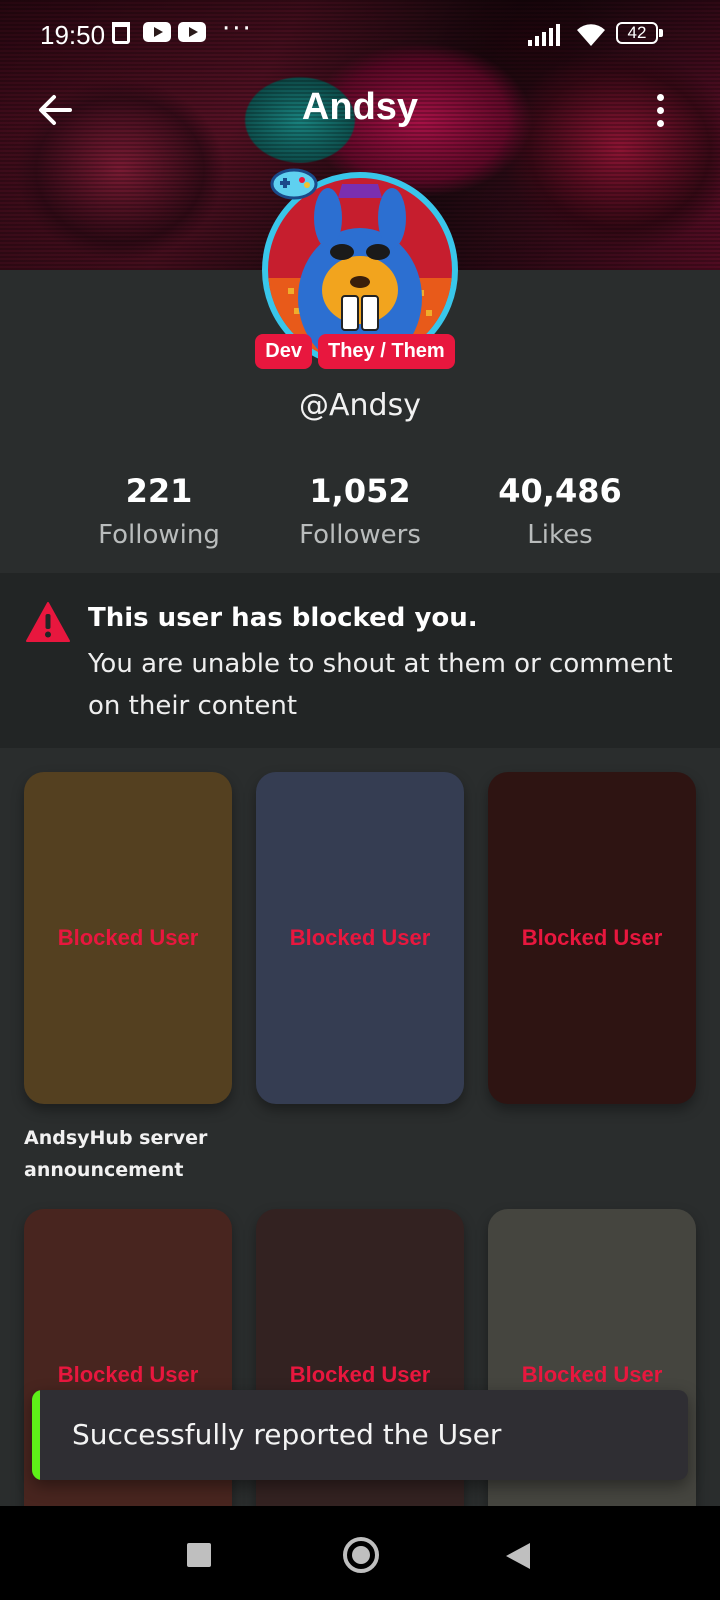  I want to click on stat-value: 221, so click(159, 491).